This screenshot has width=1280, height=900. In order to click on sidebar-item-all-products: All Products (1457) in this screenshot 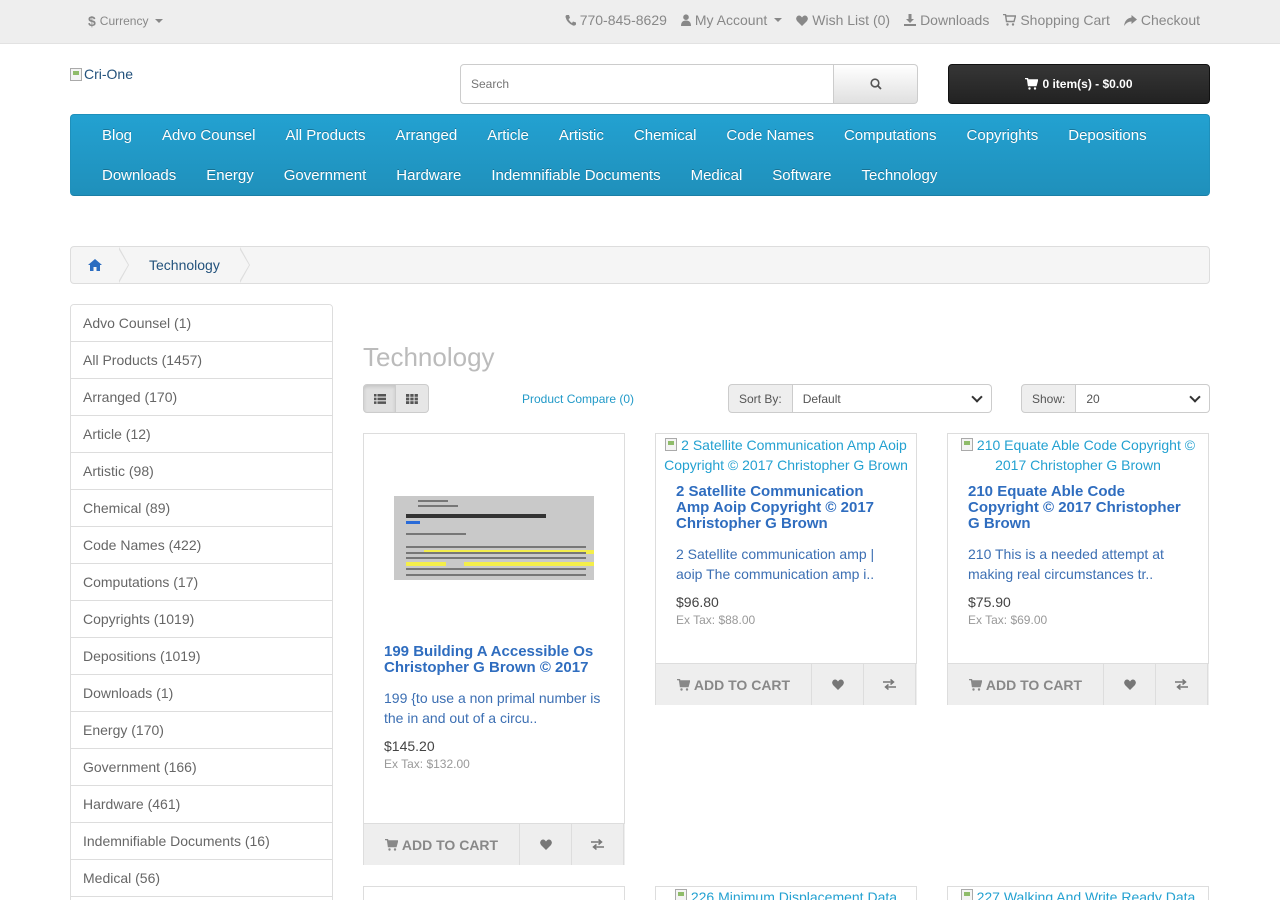, I will do `click(201, 360)`.